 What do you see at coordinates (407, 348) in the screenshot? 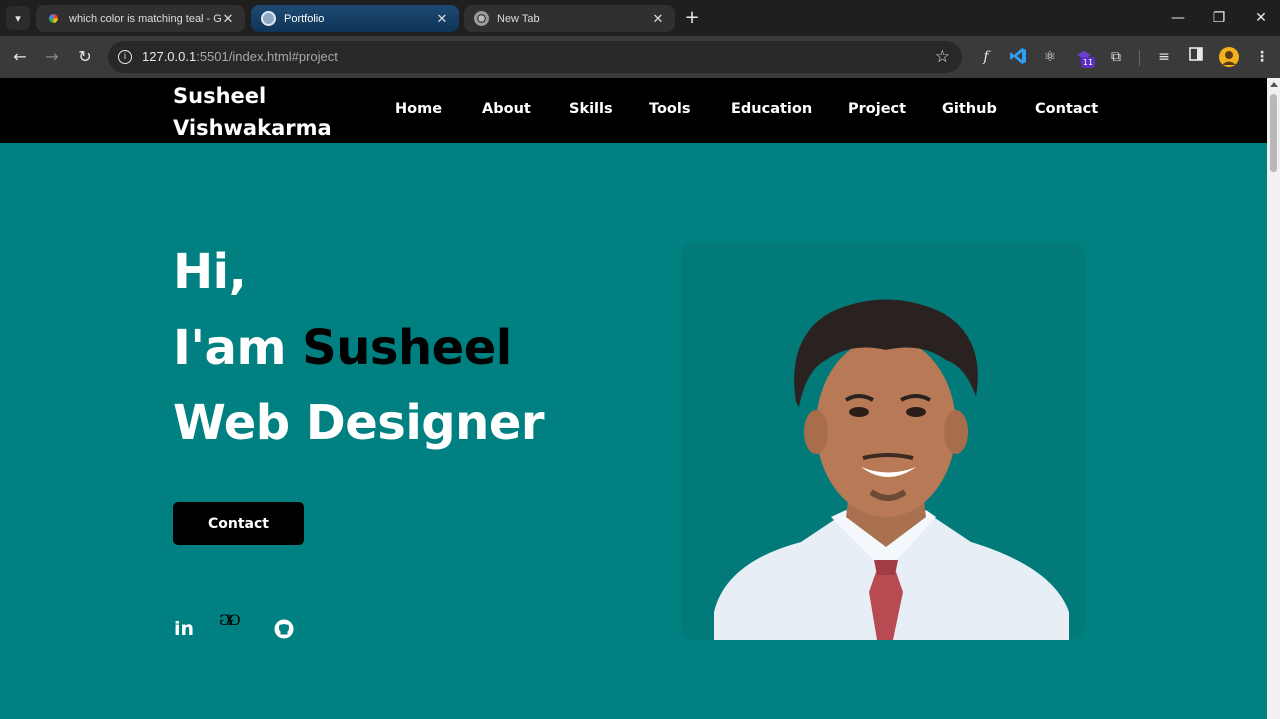
I see `hero-name: Susheel` at bounding box center [407, 348].